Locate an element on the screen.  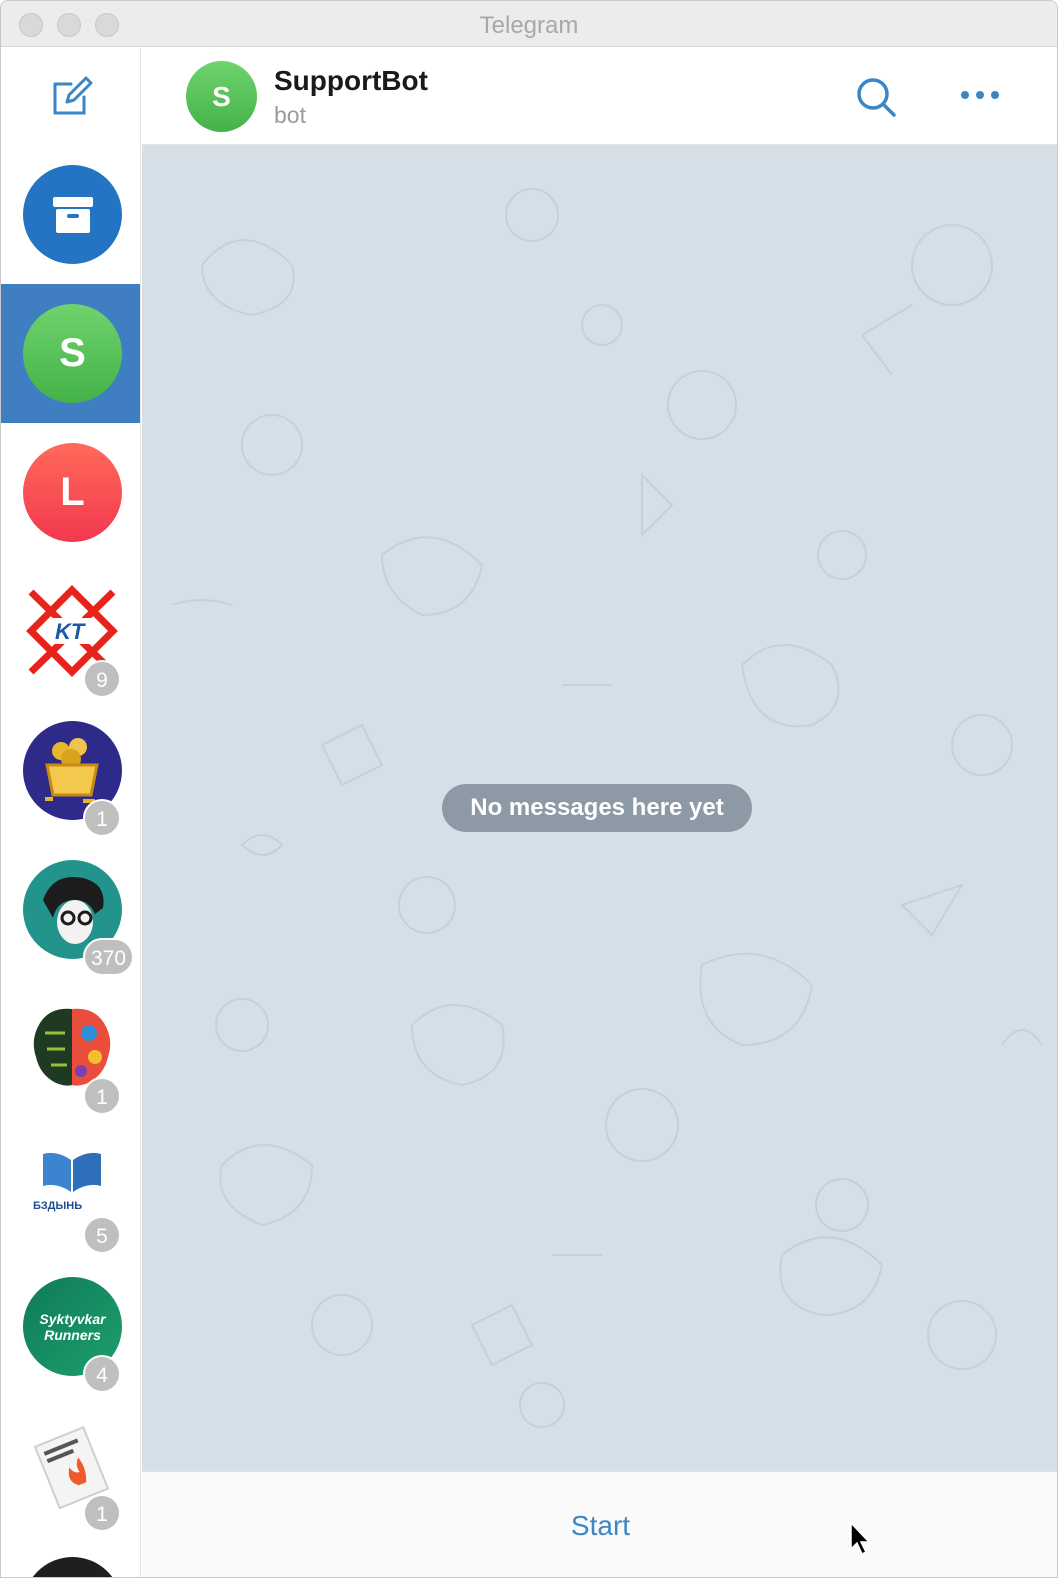
sidebar-item-gold: 1 is located at coordinates (70, 770).